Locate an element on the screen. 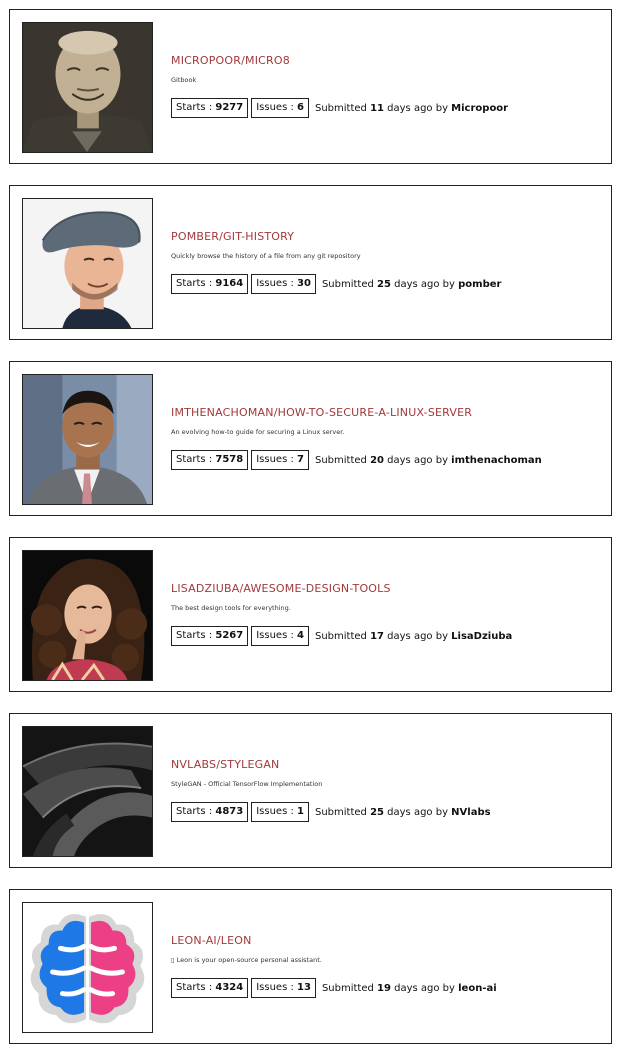 The width and height of the screenshot is (640, 1058). starts-badge: Starts : 4873 is located at coordinates (210, 812).